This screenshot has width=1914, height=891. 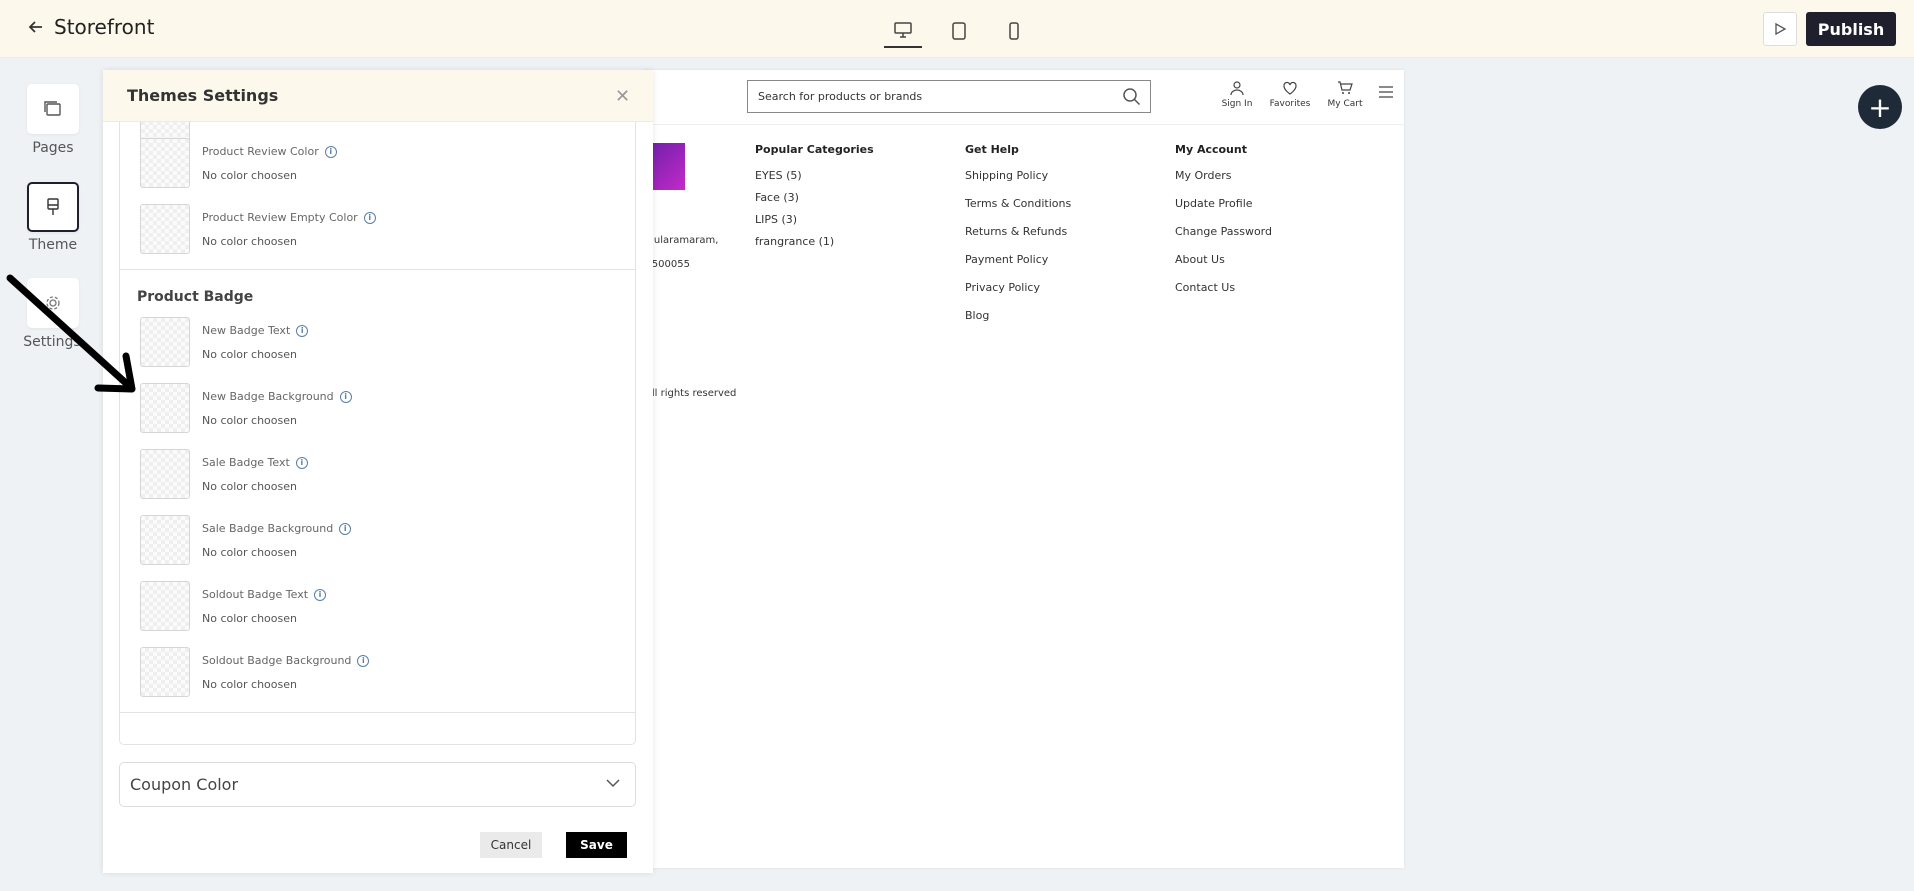 What do you see at coordinates (255, 594) in the screenshot?
I see `color-label: Soldout Badge Text` at bounding box center [255, 594].